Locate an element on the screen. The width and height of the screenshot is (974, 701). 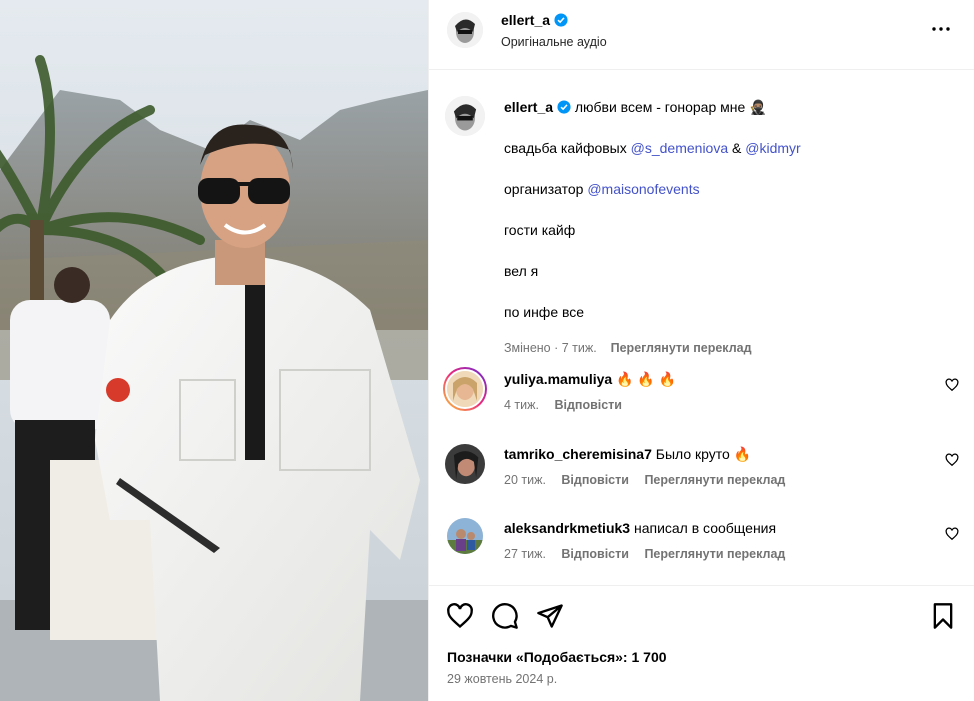
comment-meta: 27 тиж. Відповісти Переглянути переклад is located at coordinates (650, 554).